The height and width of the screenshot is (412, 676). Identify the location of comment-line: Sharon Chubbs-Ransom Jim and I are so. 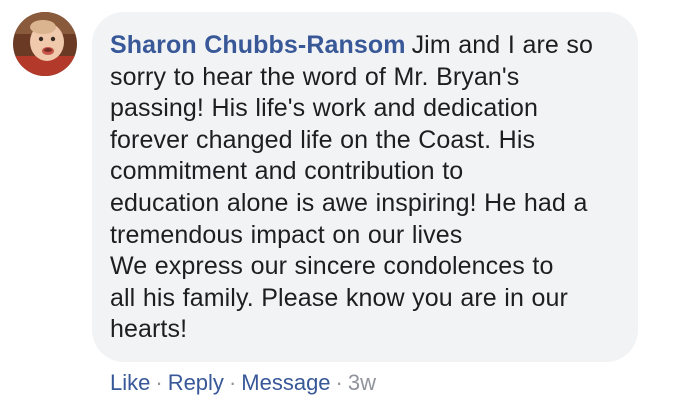
(364, 46).